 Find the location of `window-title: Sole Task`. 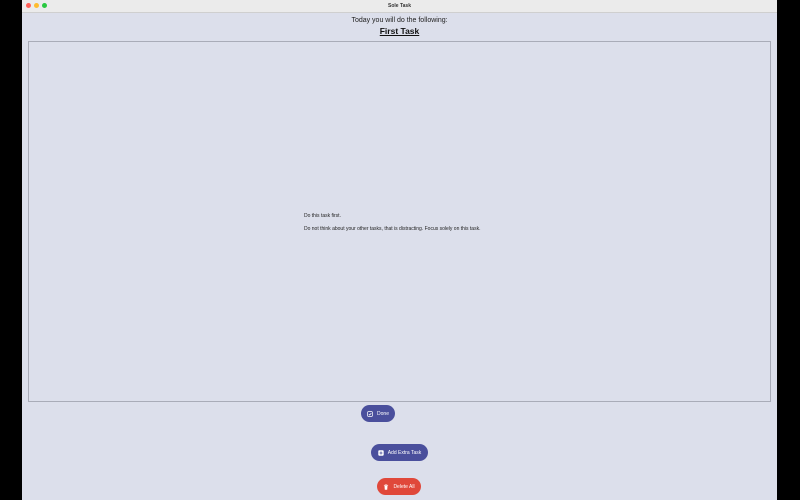

window-title: Sole Task is located at coordinates (399, 6).